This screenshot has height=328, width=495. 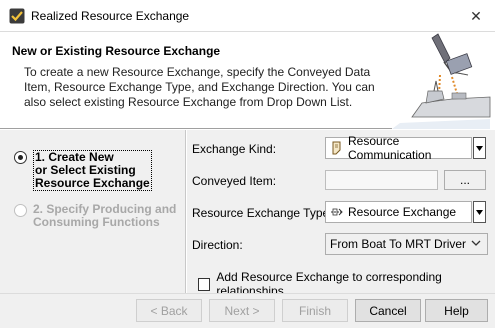 What do you see at coordinates (388, 310) in the screenshot?
I see `cancel-button: Cancel` at bounding box center [388, 310].